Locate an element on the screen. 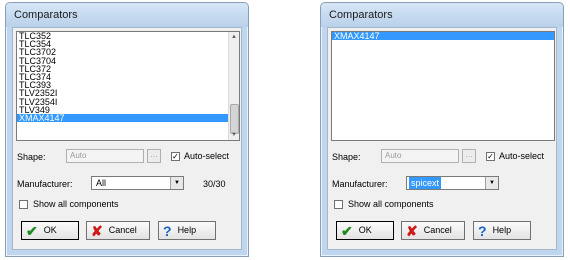 The image size is (570, 260). manufacturer-select: All ▼ is located at coordinates (137, 183).